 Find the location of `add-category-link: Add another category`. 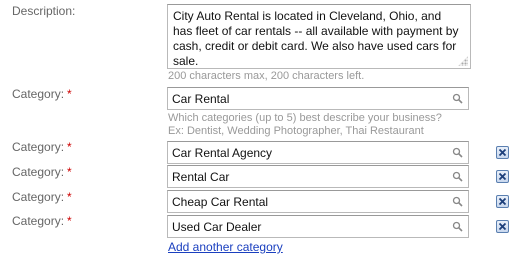

add-category-link: Add another category is located at coordinates (225, 247).